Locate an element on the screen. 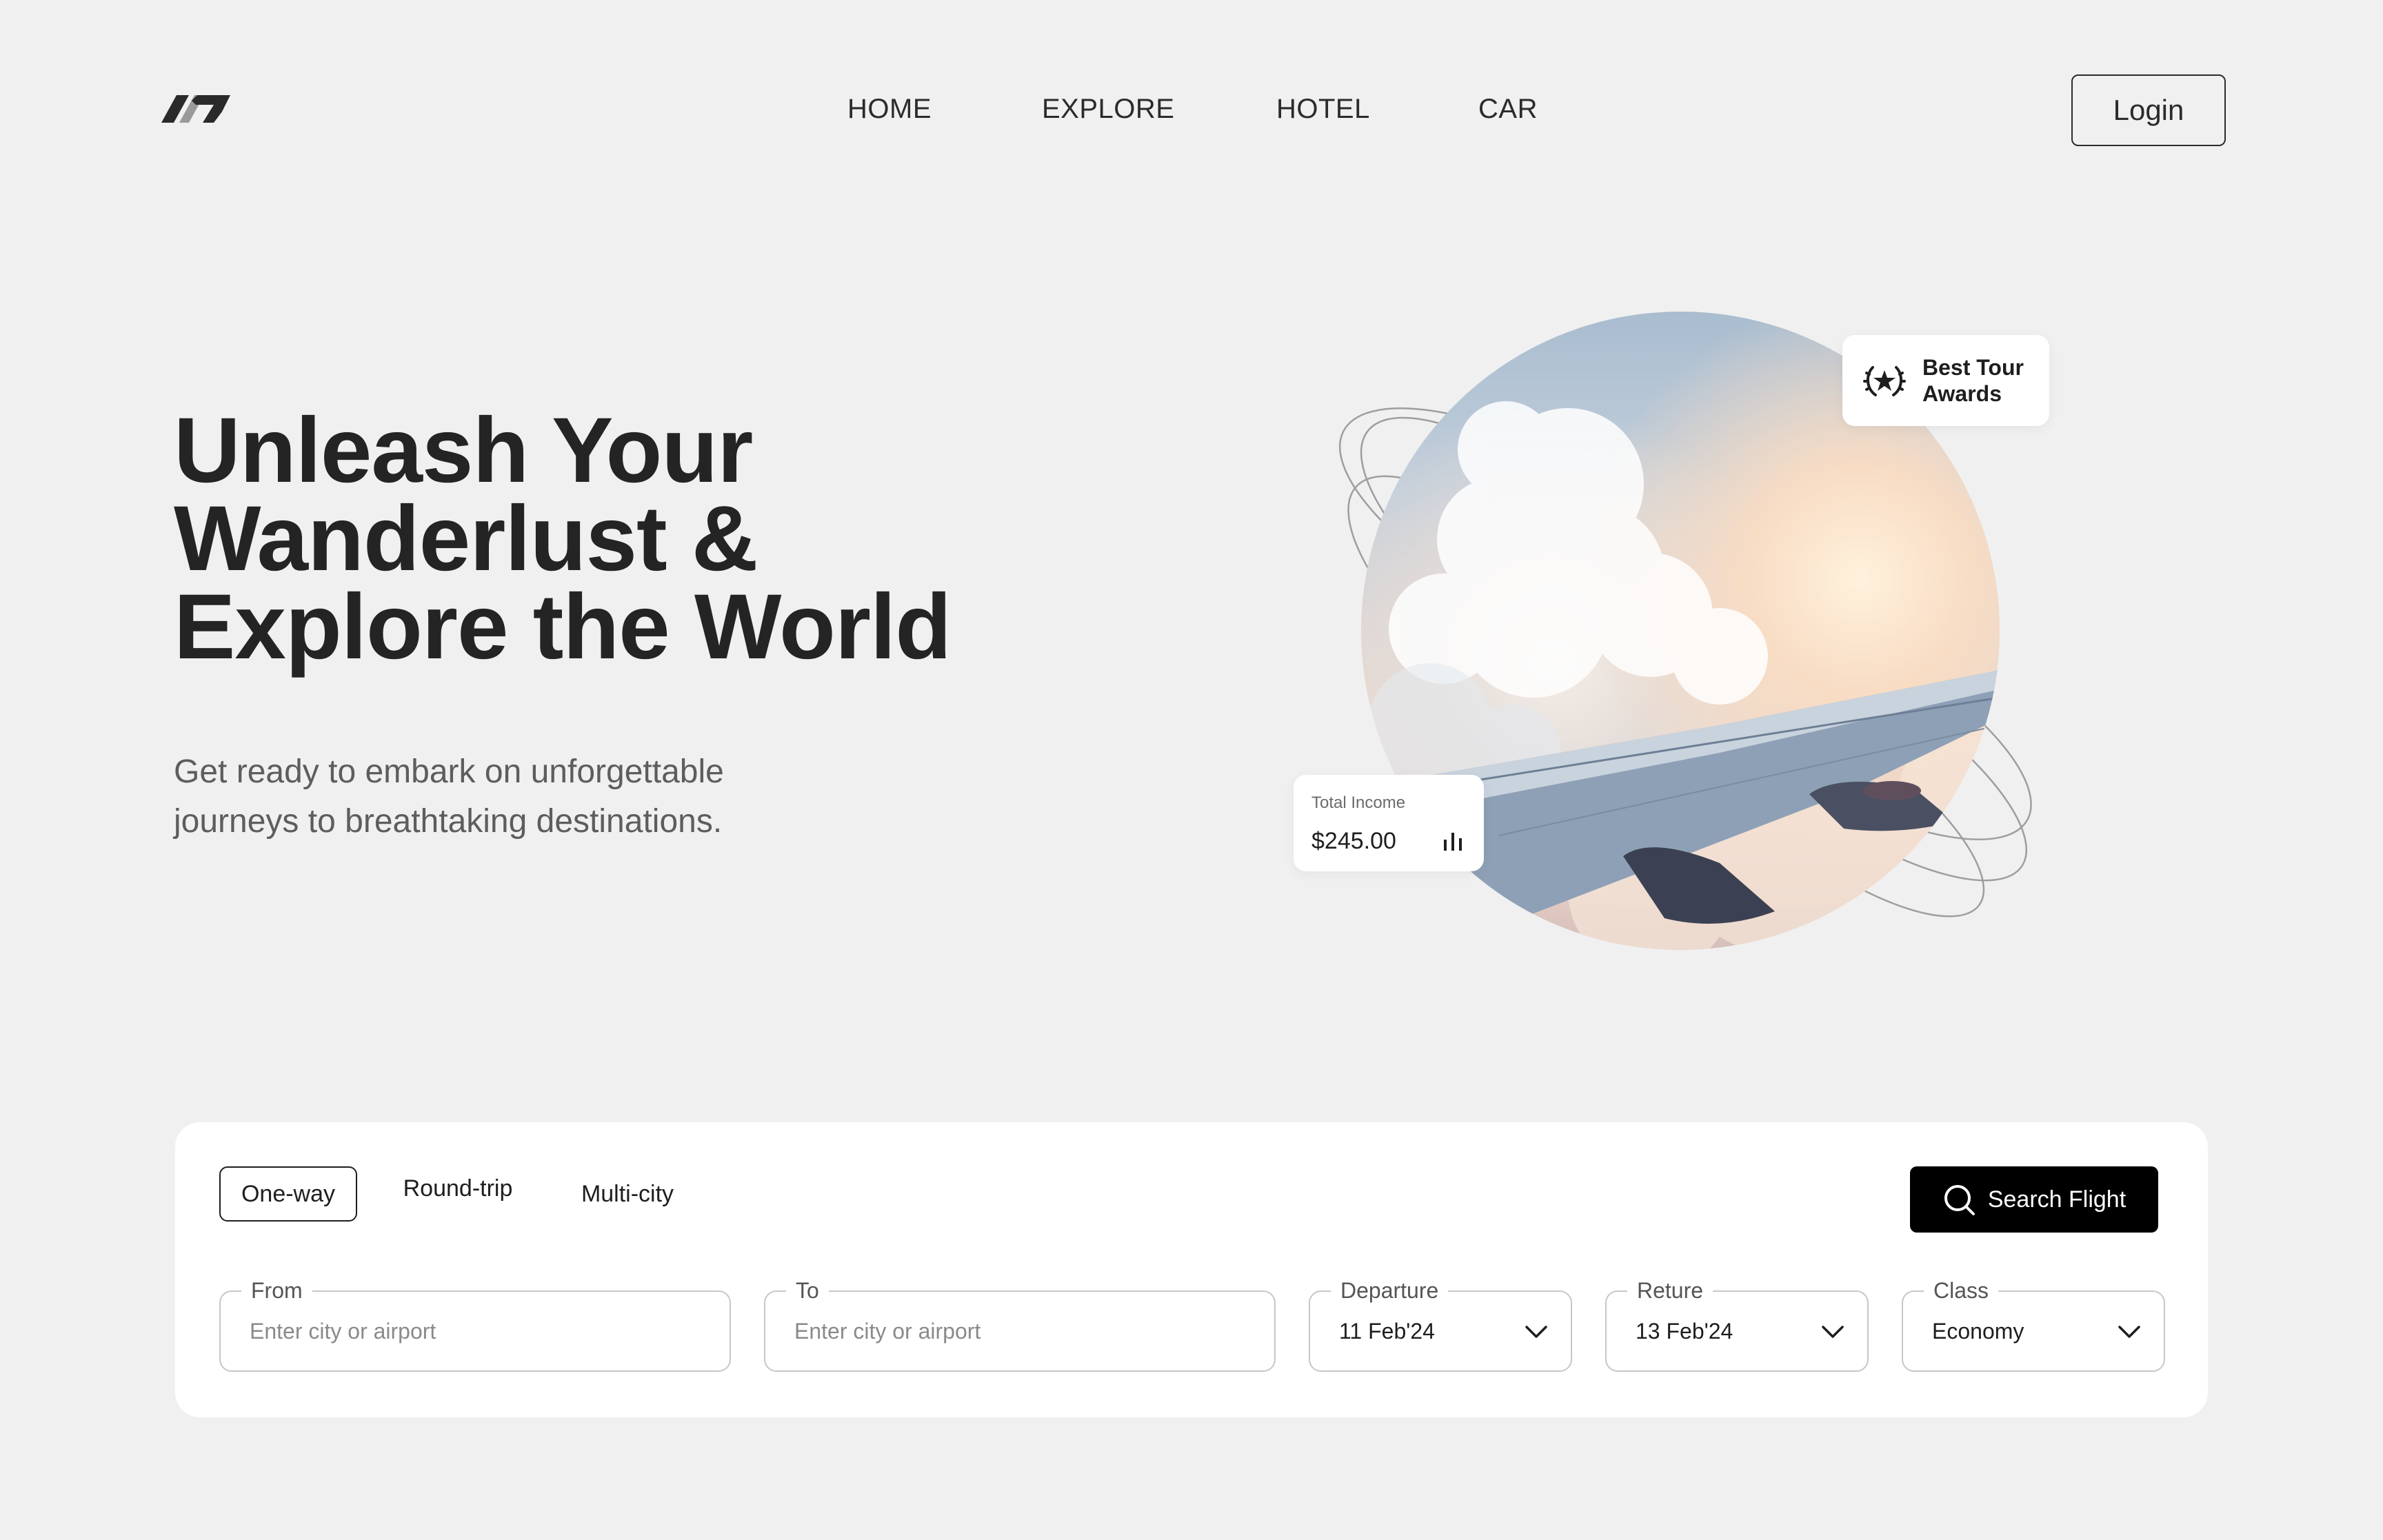 This screenshot has width=2383, height=1540. to-field: To is located at coordinates (1020, 1324).